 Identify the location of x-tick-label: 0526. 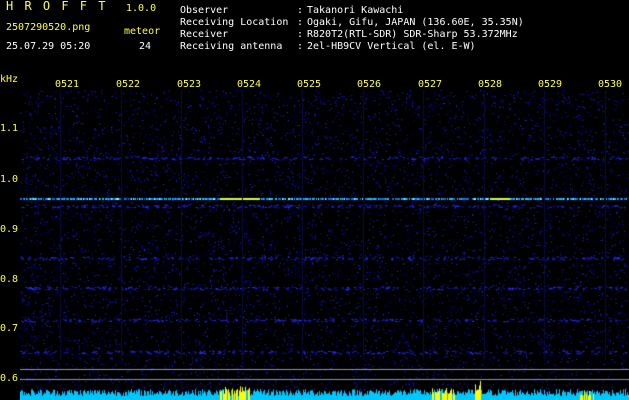
(369, 84).